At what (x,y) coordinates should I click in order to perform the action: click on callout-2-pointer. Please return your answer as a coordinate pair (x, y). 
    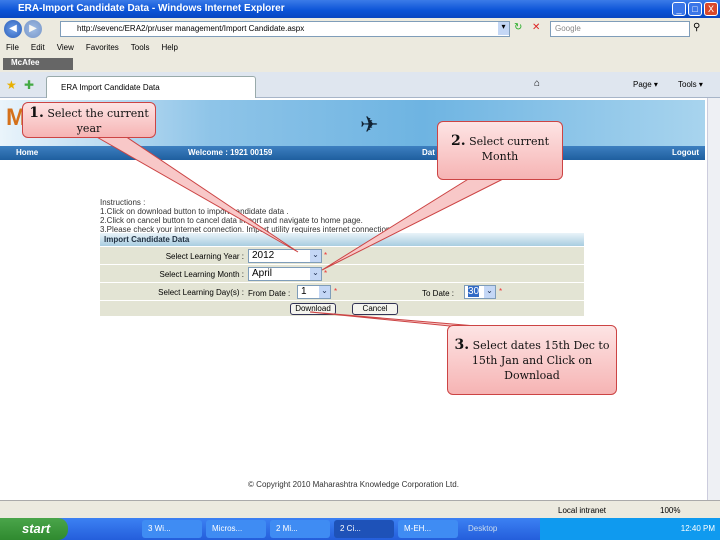
    Looking at the image, I should click on (413, 224).